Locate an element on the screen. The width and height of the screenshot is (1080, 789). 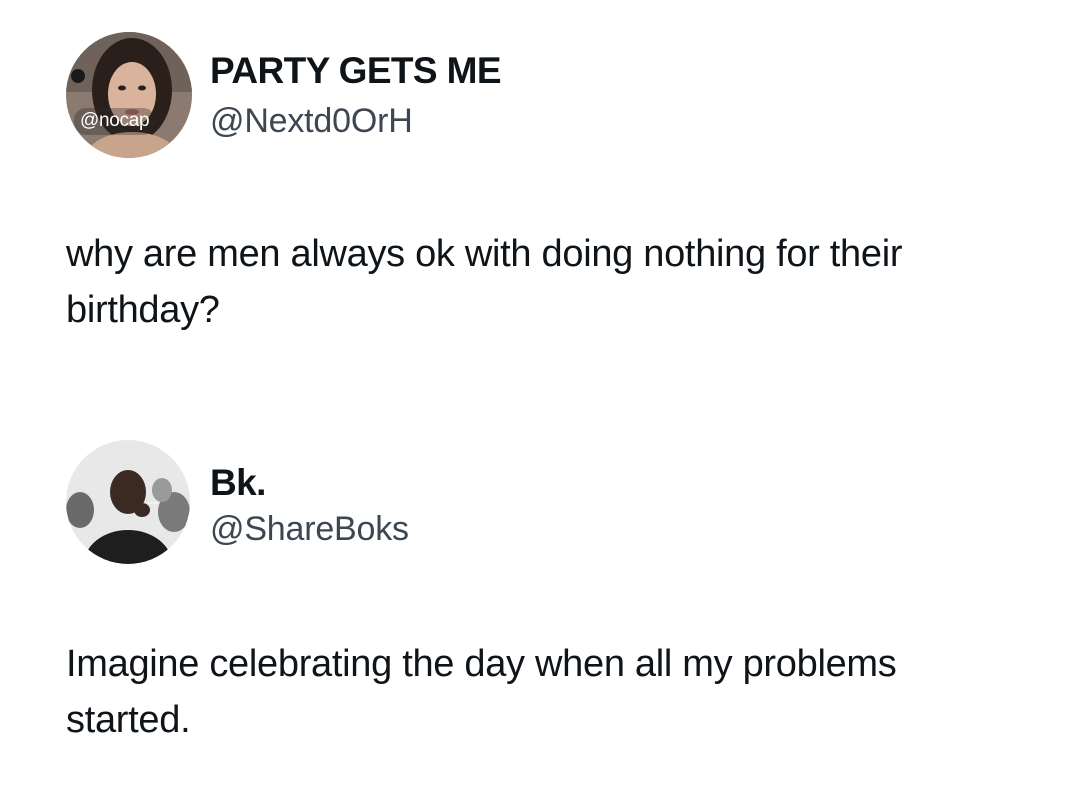
avatar is located at coordinates (128, 502).